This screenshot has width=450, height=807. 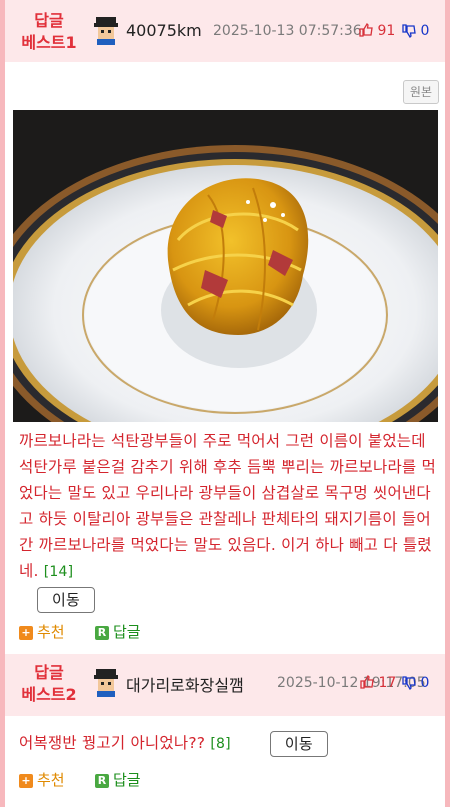 What do you see at coordinates (112, 743) in the screenshot?
I see `reply-text: 어복쟁반 꿩고기 아니었나??` at bounding box center [112, 743].